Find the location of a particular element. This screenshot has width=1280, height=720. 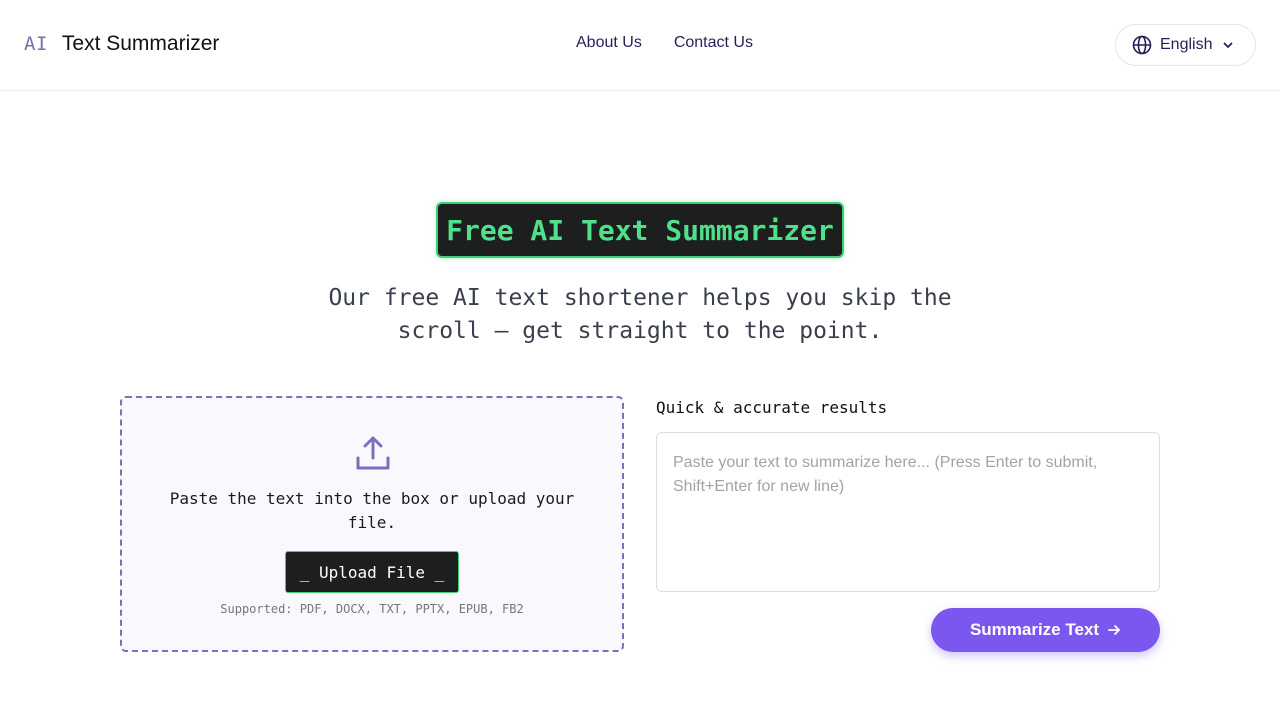

language-label: English is located at coordinates (1186, 44).